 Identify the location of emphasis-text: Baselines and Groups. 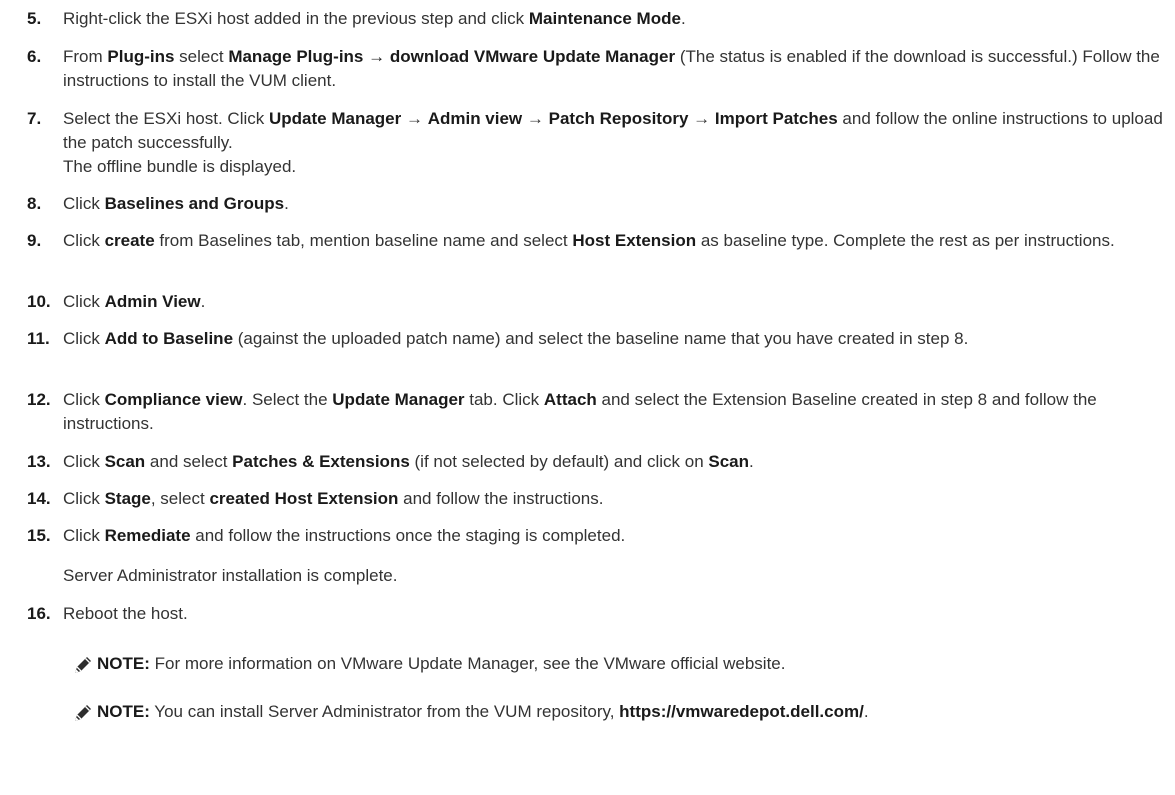
(194, 203).